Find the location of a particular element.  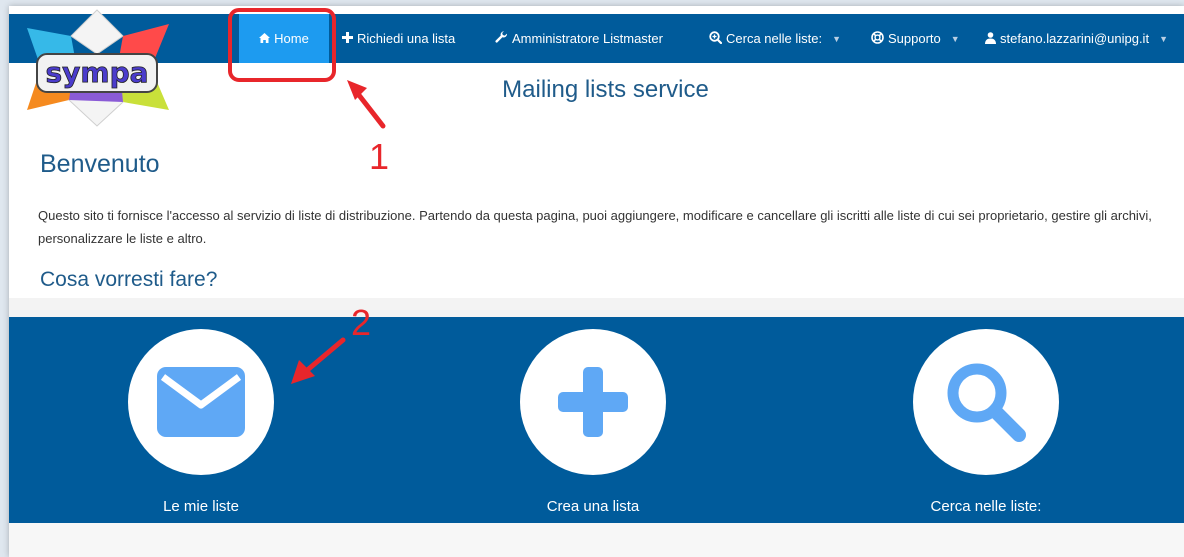

search-icon is located at coordinates (986, 402).